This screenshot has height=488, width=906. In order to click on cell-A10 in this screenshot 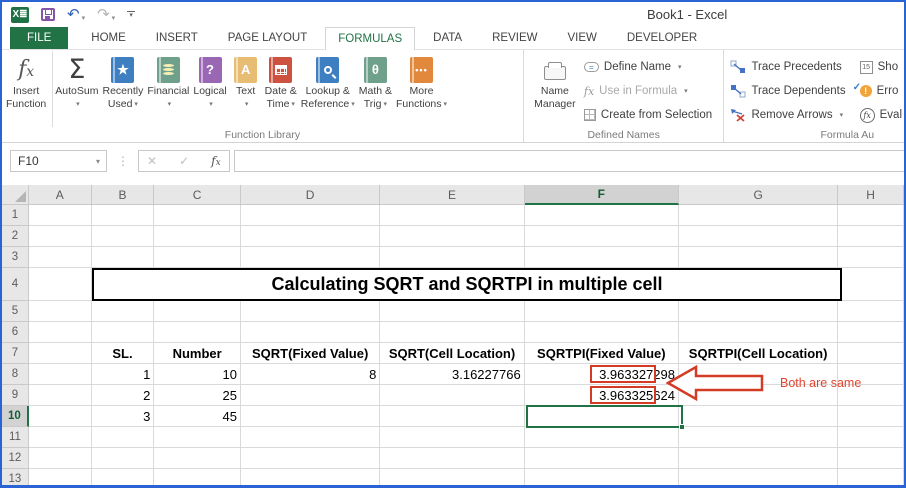, I will do `click(60, 416)`.